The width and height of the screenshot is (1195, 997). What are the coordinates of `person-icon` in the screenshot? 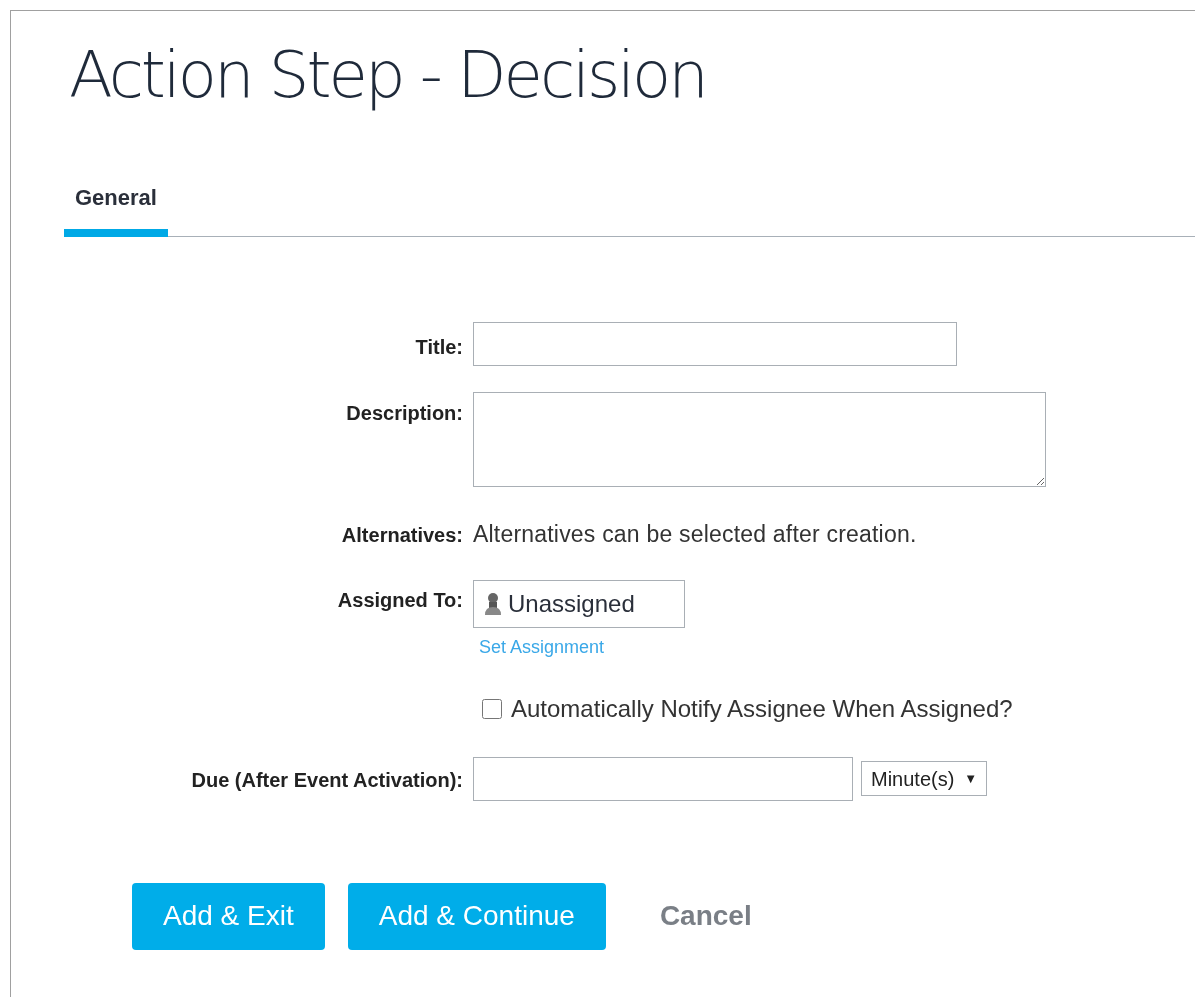 It's located at (493, 603).